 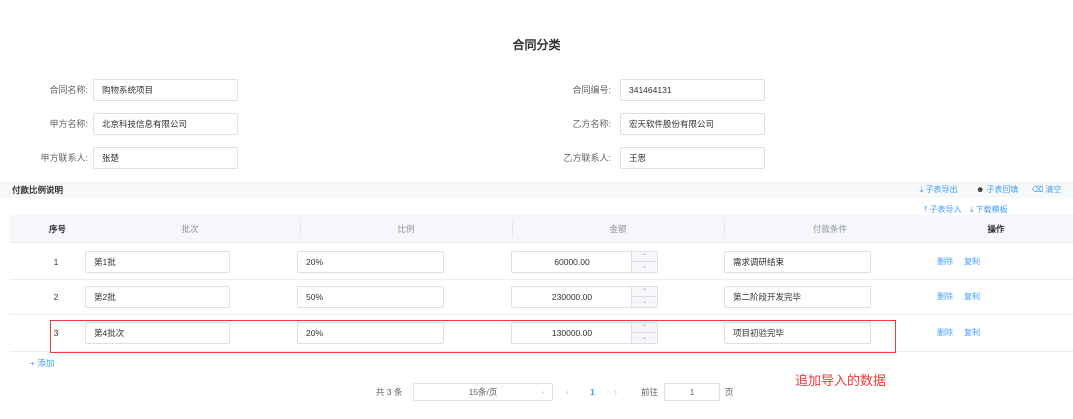 What do you see at coordinates (1053, 189) in the screenshot?
I see `clear-label: 清空` at bounding box center [1053, 189].